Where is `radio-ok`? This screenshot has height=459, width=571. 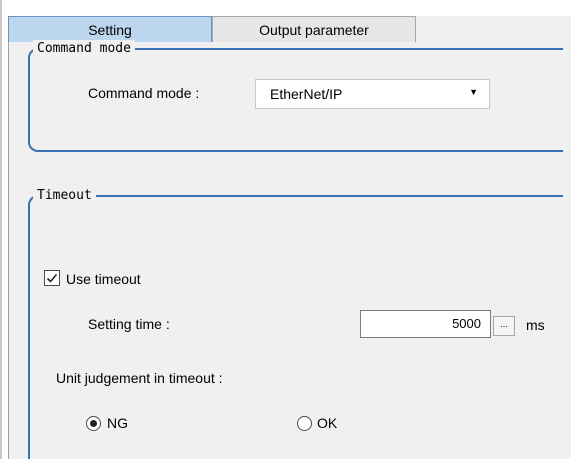
radio-ok is located at coordinates (304, 423).